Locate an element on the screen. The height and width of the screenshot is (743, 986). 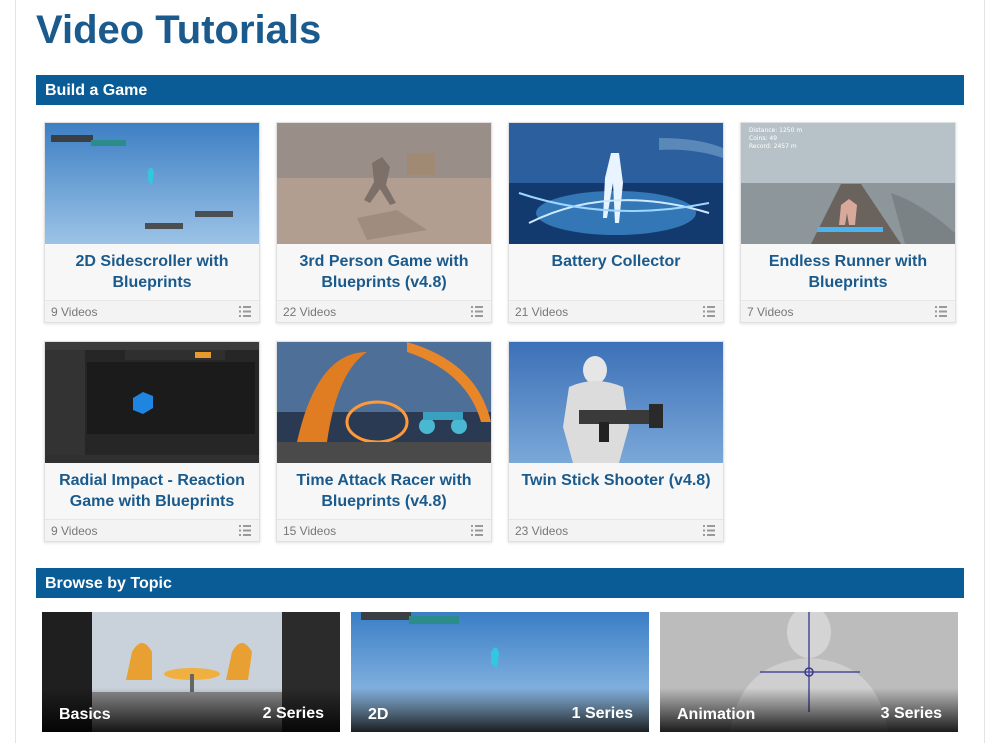
card-title: Endless Runner with Blueprints is located at coordinates (848, 272).